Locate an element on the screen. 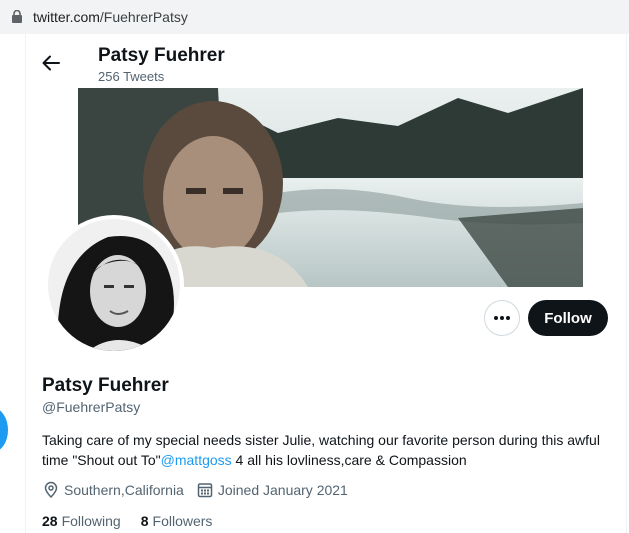 This screenshot has height=533, width=629. browser-address-bar: twitter.com/FuehrerPatsy is located at coordinates (314, 17).